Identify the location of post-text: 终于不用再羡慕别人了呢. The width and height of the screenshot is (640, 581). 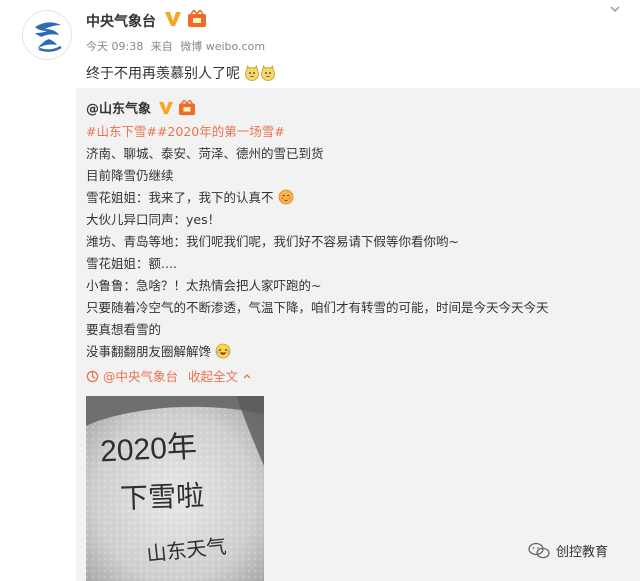
(181, 73).